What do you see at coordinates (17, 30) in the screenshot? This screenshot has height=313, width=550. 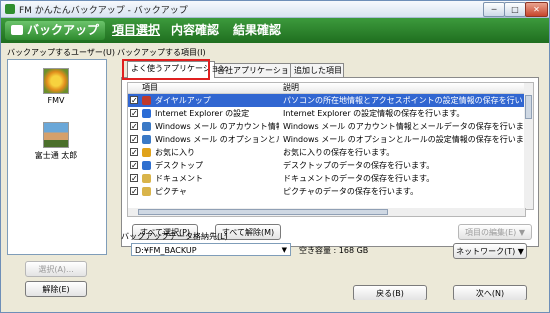 I see `backup-icon` at bounding box center [17, 30].